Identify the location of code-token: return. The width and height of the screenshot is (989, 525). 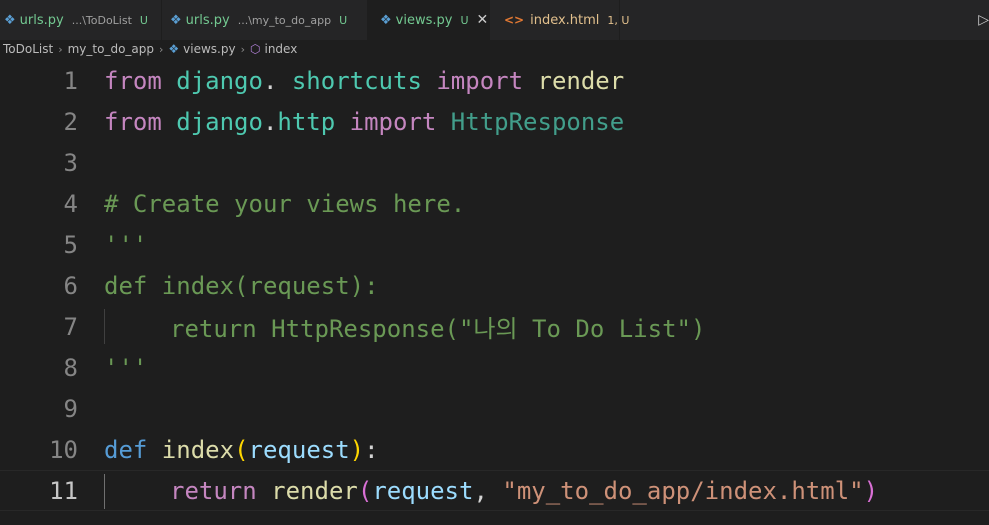
(213, 490).